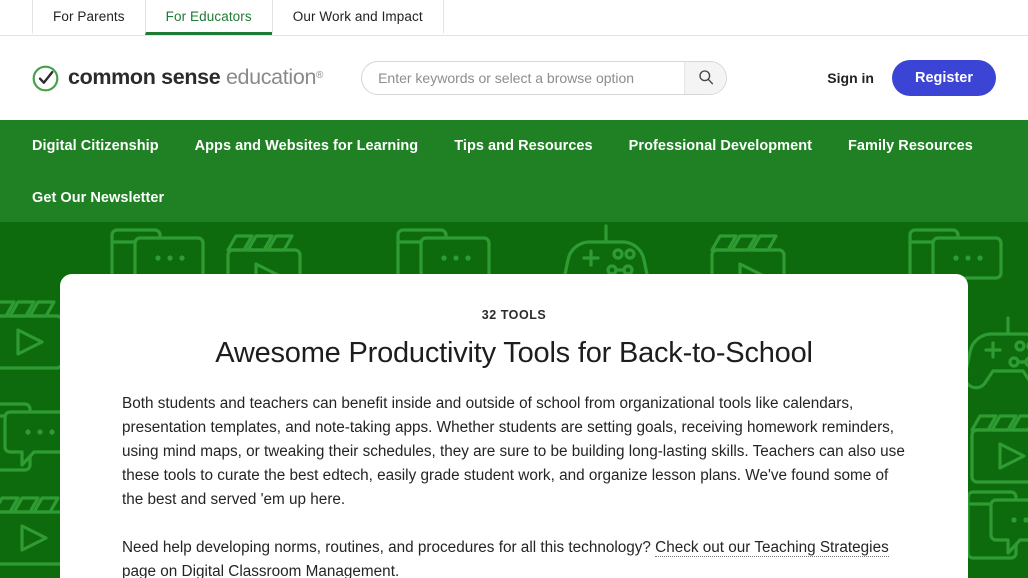 Image resolution: width=1028 pixels, height=578 pixels. I want to click on nav-item-digital-citizenship: Digital Citizenship, so click(95, 146).